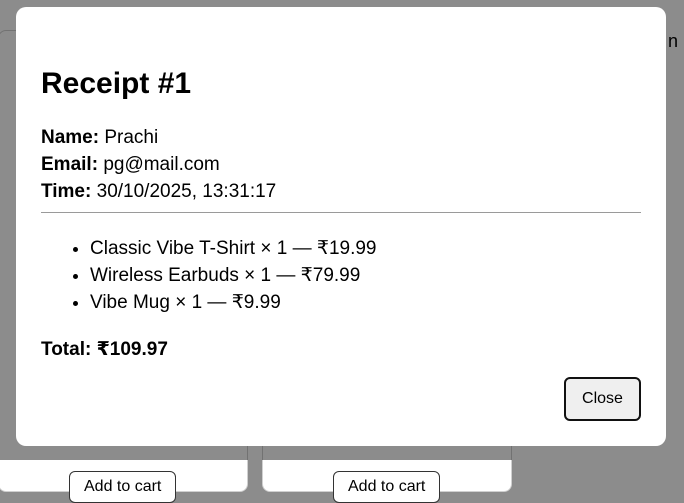 Image resolution: width=684 pixels, height=503 pixels. What do you see at coordinates (116, 83) in the screenshot?
I see `receipt-title: Receipt #1` at bounding box center [116, 83].